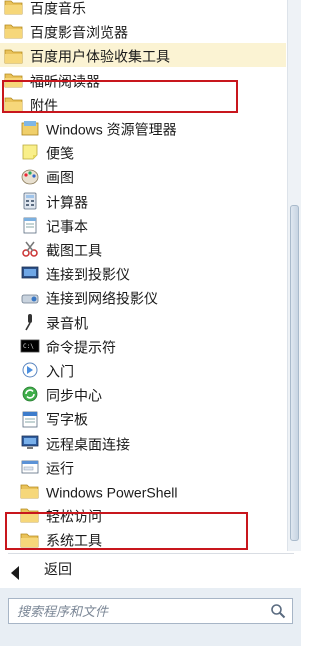 This screenshot has width=320, height=646. Describe the element at coordinates (111, 129) in the screenshot. I see `item-label: Windows 资源管理器` at that location.